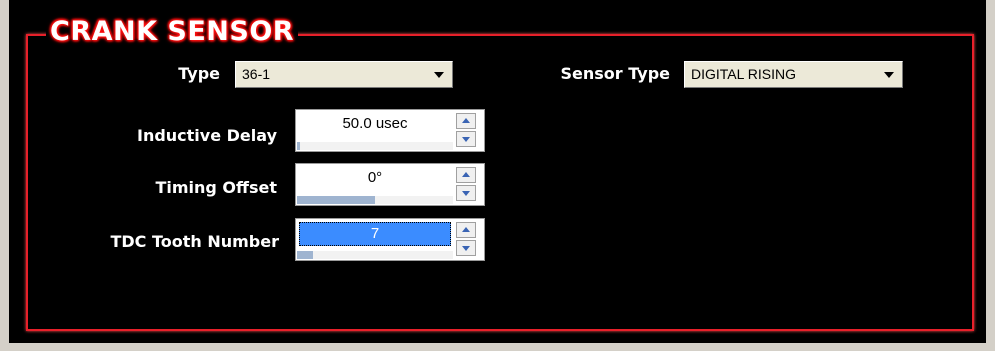 This screenshot has width=995, height=351. I want to click on sensor-type-label: Sensor Type, so click(615, 73).